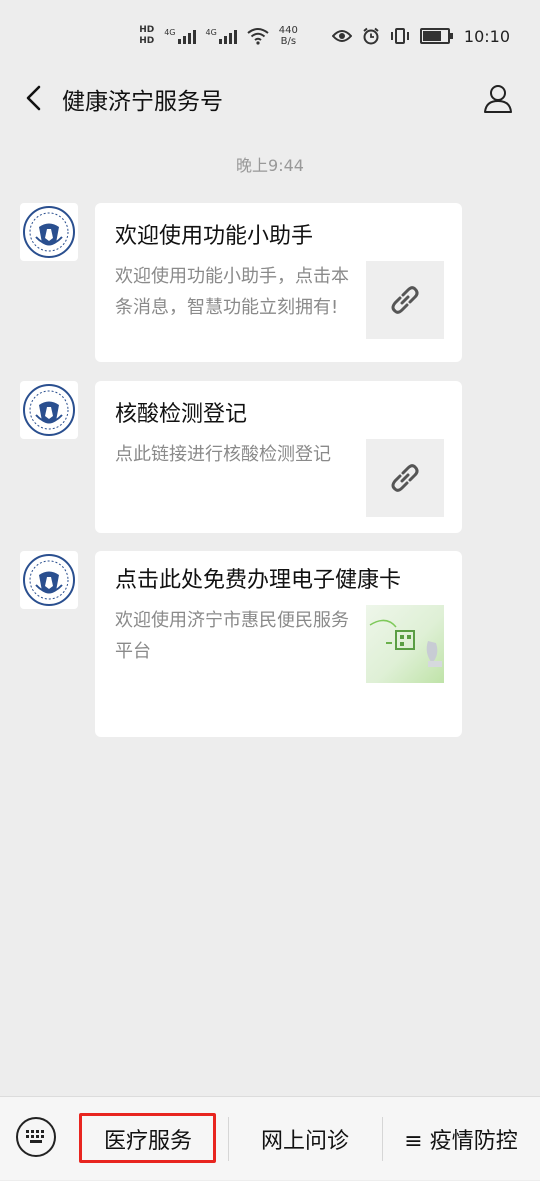 The height and width of the screenshot is (1181, 540). I want to click on menu-medical-service: 医疗服务, so click(148, 1139).